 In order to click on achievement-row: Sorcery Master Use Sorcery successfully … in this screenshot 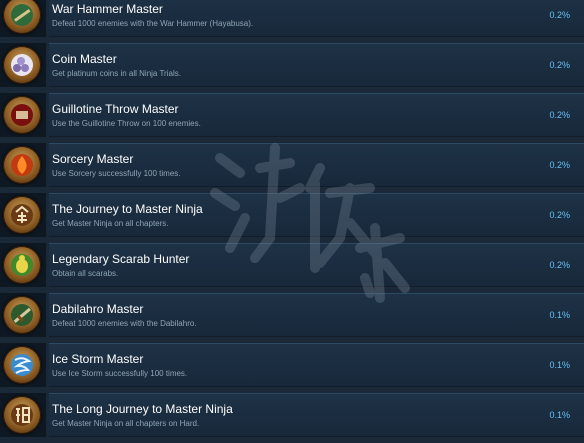, I will do `click(292, 165)`.